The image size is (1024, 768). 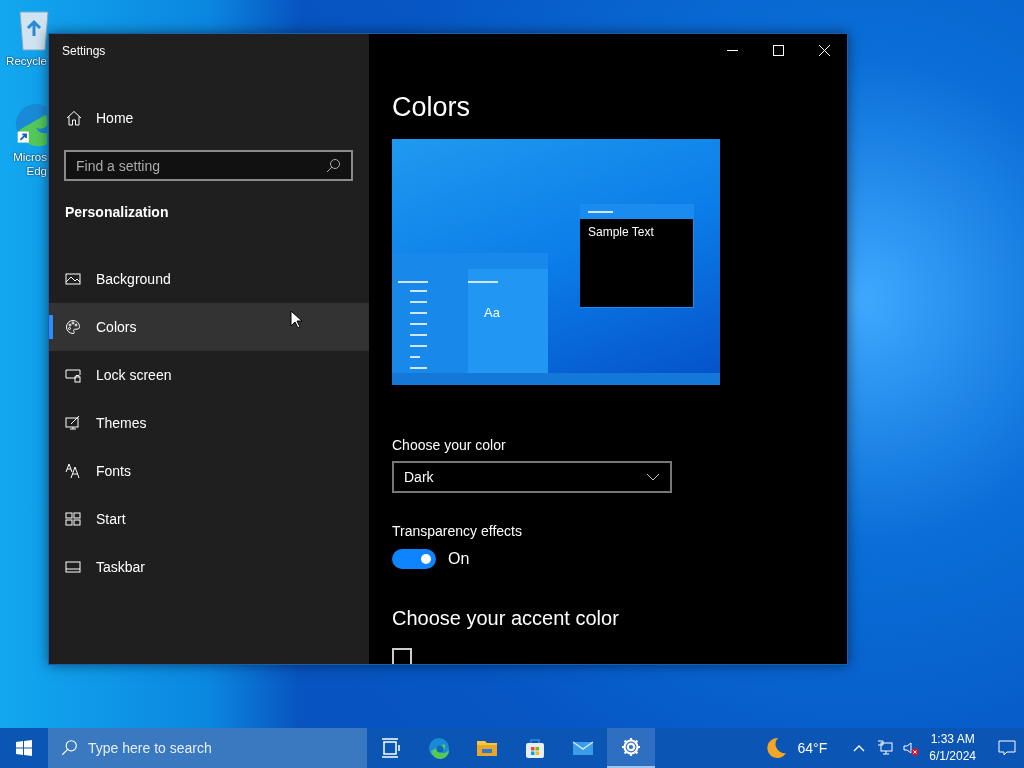 What do you see at coordinates (209, 375) in the screenshot?
I see `nav-item: Lock screen` at bounding box center [209, 375].